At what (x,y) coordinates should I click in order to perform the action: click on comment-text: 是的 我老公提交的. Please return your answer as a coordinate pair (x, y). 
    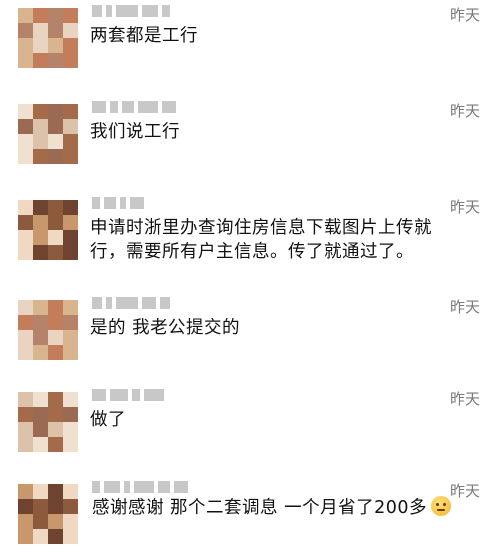
    Looking at the image, I should click on (165, 328).